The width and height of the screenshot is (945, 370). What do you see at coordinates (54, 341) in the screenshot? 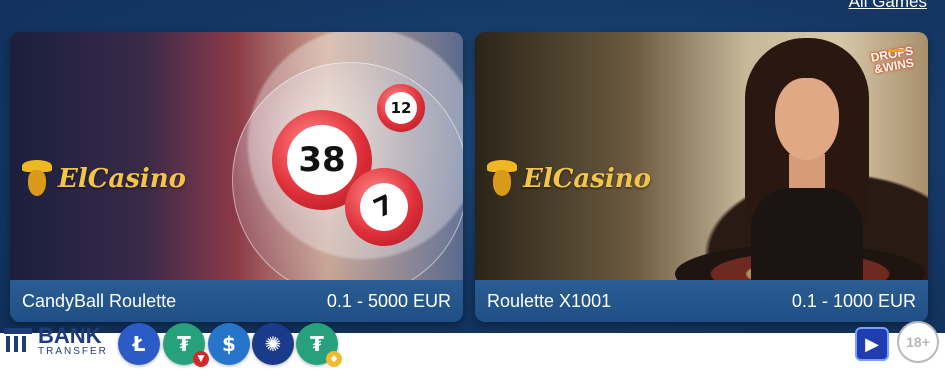
I see `bank-transfer-logo: BANK TRANSFER` at bounding box center [54, 341].